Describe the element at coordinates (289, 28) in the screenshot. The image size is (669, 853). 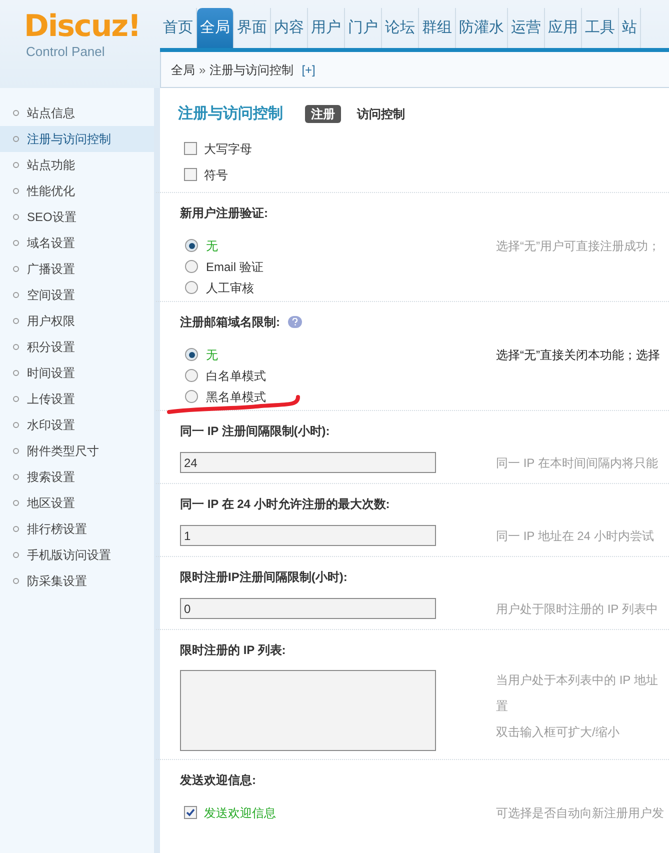
I see `nav-tab: 内容` at that location.